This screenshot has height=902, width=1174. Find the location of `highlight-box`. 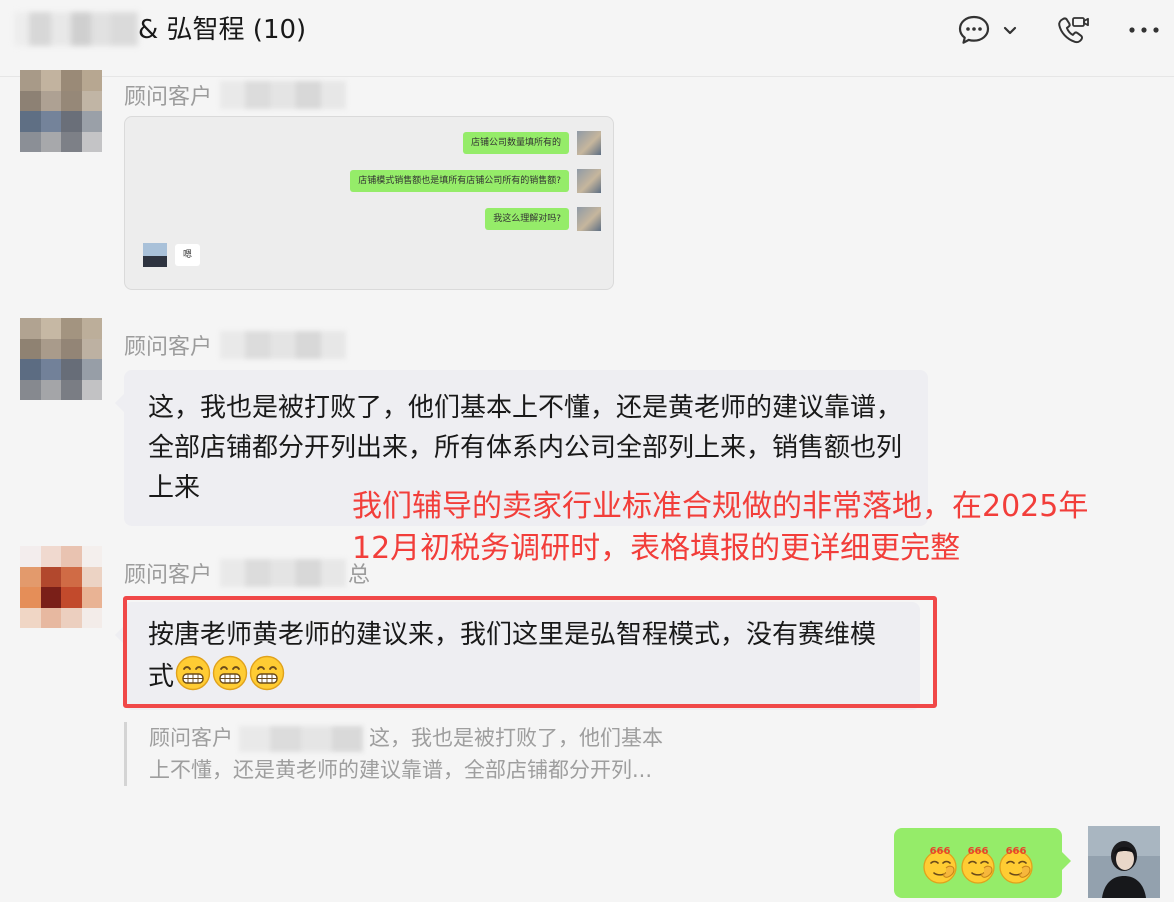

highlight-box is located at coordinates (530, 652).